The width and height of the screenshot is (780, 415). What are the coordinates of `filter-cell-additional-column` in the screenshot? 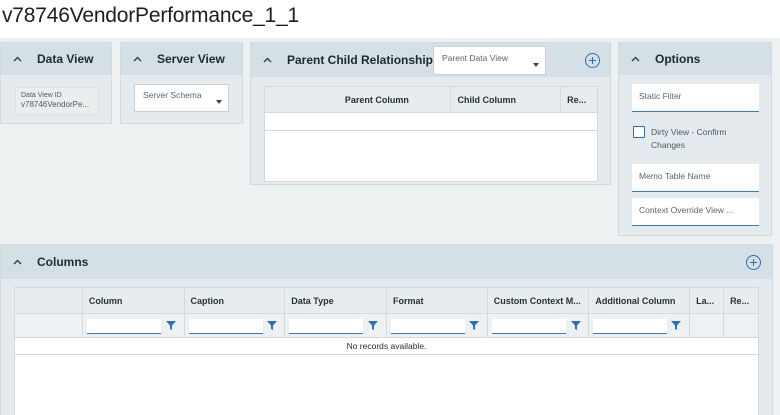 It's located at (640, 325).